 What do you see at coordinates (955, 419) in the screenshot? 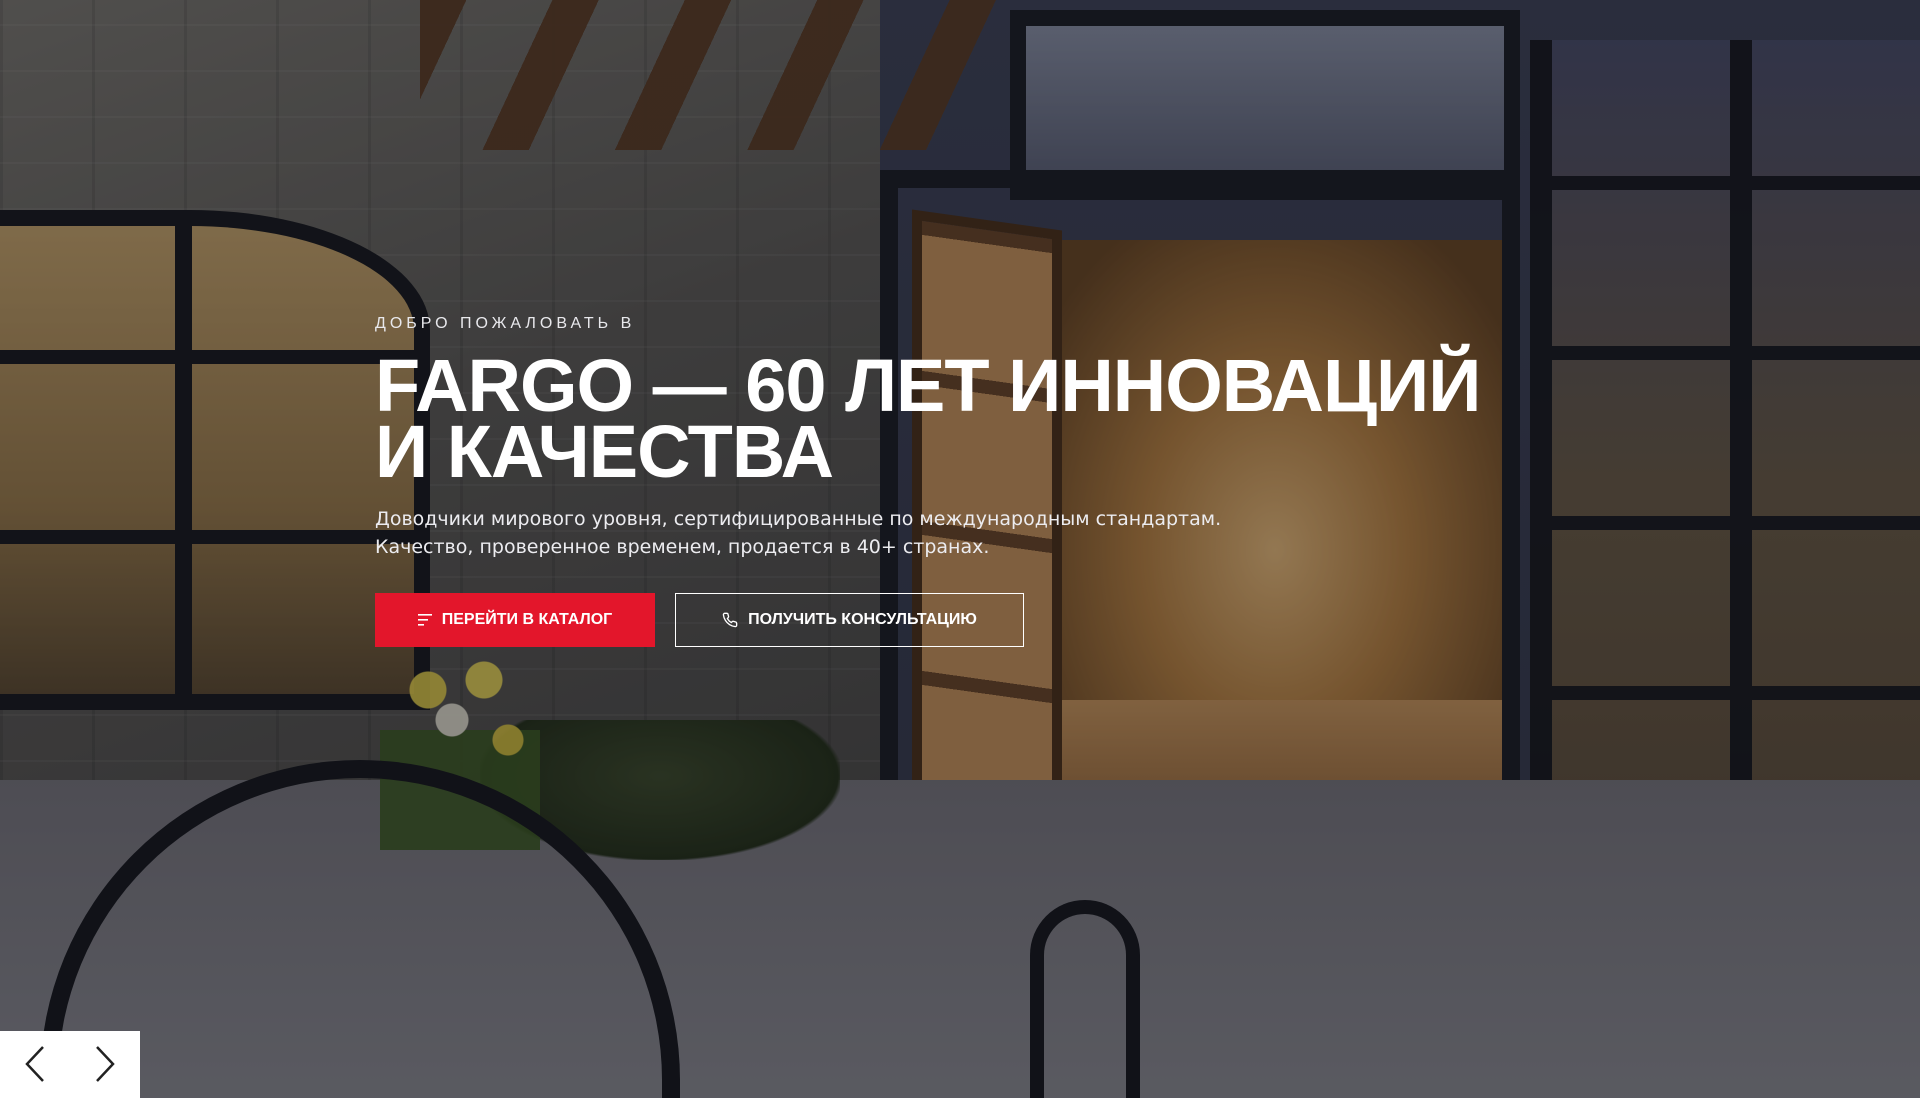
I see `hero-headline: FARGO — 60 ЛЕТ ИННОВАЦИЙ И КАЧЕСТВА` at bounding box center [955, 419].